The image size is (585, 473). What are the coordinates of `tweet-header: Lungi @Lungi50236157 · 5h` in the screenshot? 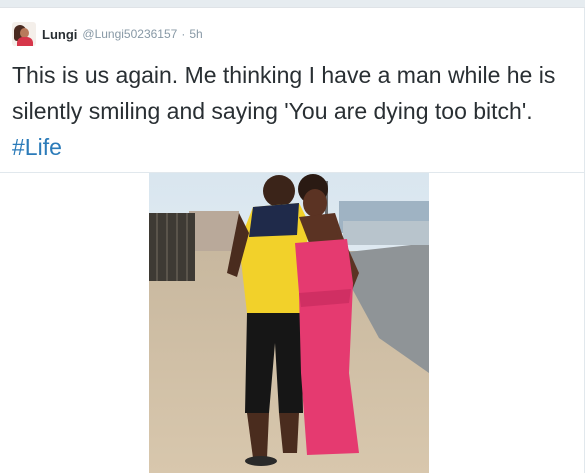 It's located at (107, 34).